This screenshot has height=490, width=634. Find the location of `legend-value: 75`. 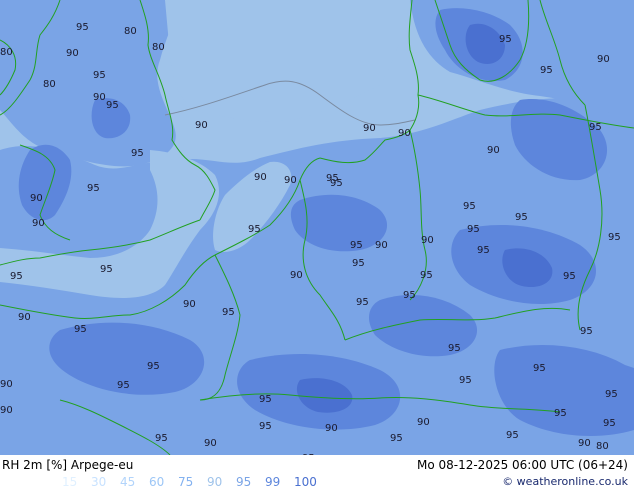

legend-value: 75 is located at coordinates (186, 482).